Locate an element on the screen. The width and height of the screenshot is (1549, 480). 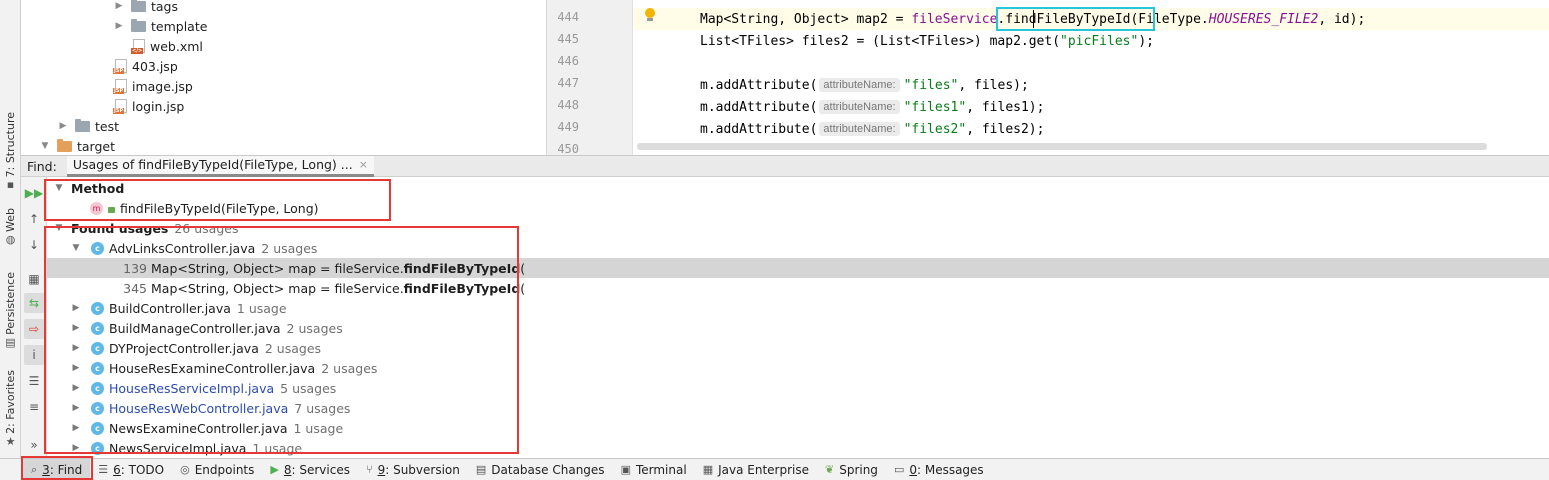
favorites-tab: 2: Favorites ★ is located at coordinates (10, 409).